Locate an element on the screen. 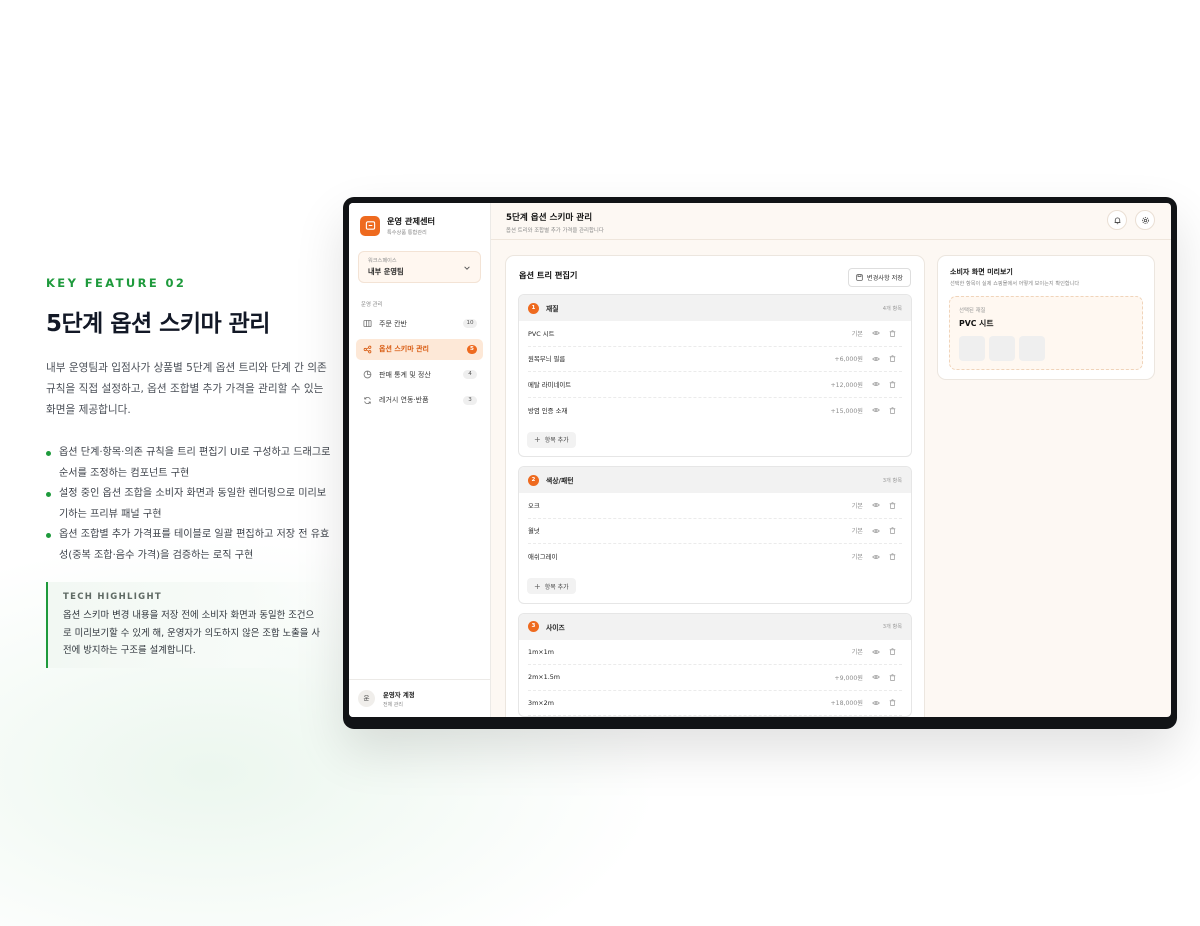 This screenshot has height=926, width=1200. gear-icon is located at coordinates (1145, 220).